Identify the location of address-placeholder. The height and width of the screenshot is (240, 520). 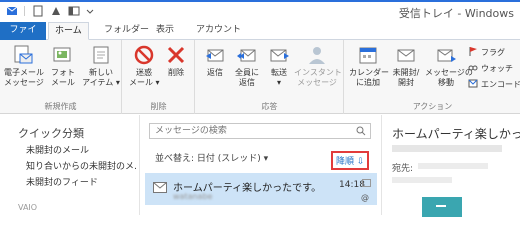
(422, 180).